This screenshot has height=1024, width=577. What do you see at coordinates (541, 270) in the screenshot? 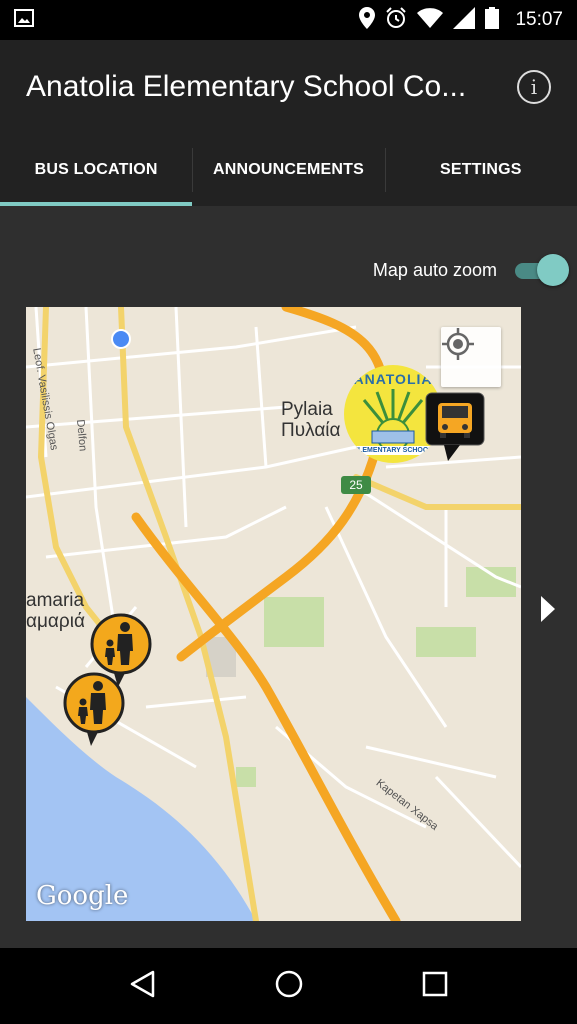
I see `map-auto-zoom-toggle` at bounding box center [541, 270].